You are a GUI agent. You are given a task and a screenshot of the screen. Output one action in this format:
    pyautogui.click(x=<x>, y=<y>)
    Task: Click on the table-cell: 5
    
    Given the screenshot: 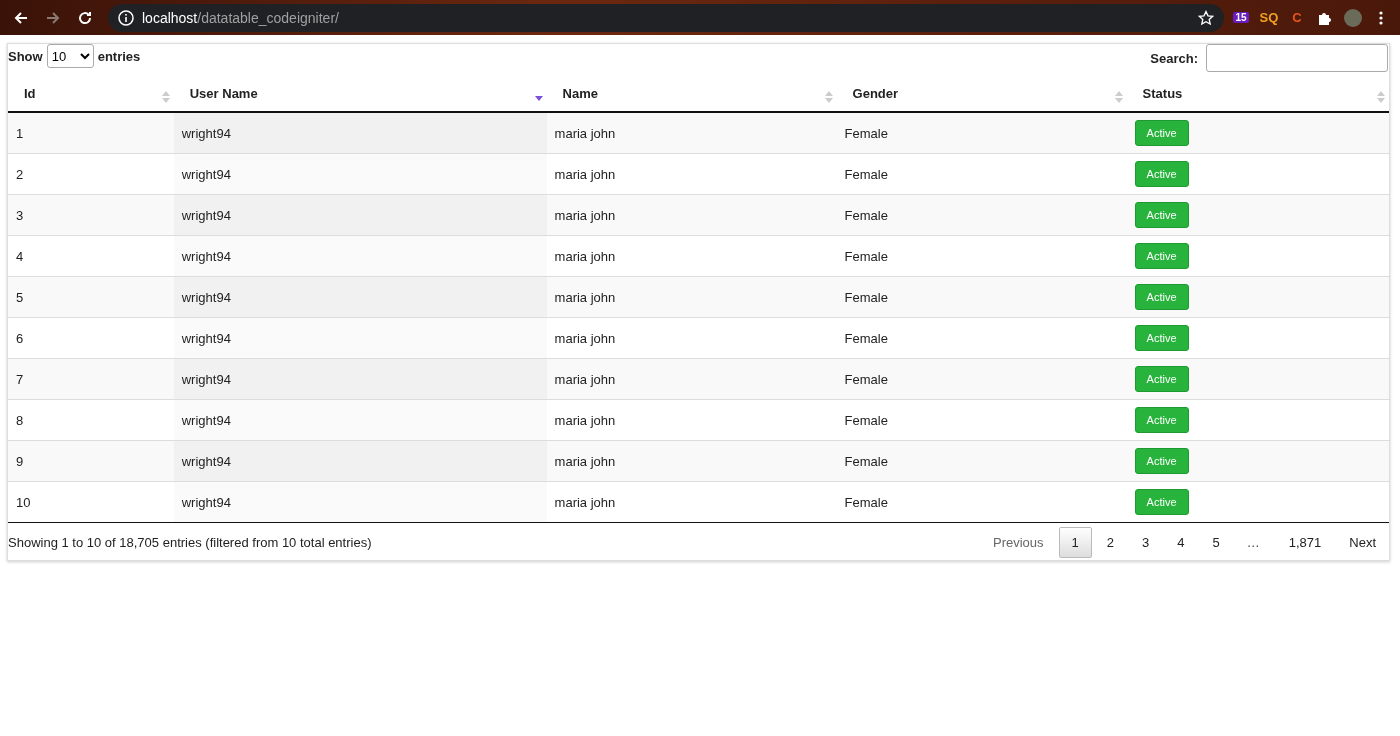 What is the action you would take?
    pyautogui.click(x=91, y=297)
    